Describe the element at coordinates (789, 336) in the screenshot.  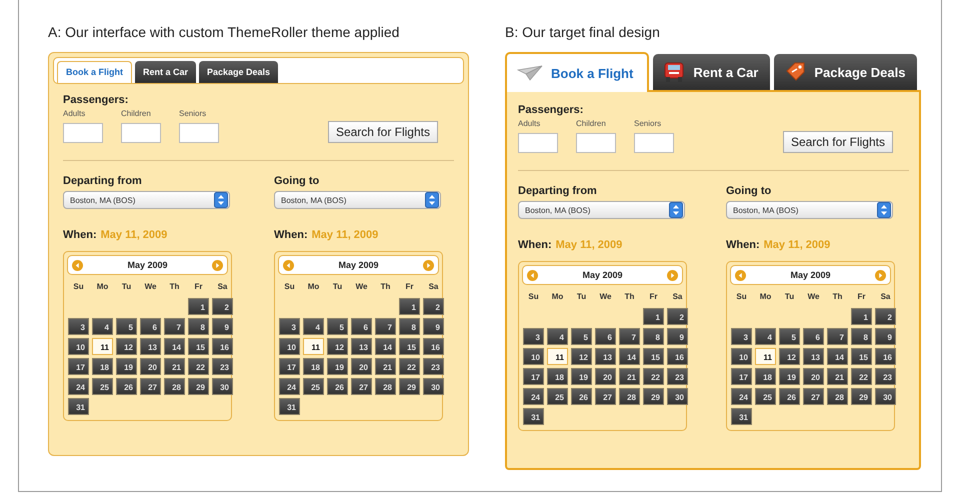
I see `day-cell: 5` at that location.